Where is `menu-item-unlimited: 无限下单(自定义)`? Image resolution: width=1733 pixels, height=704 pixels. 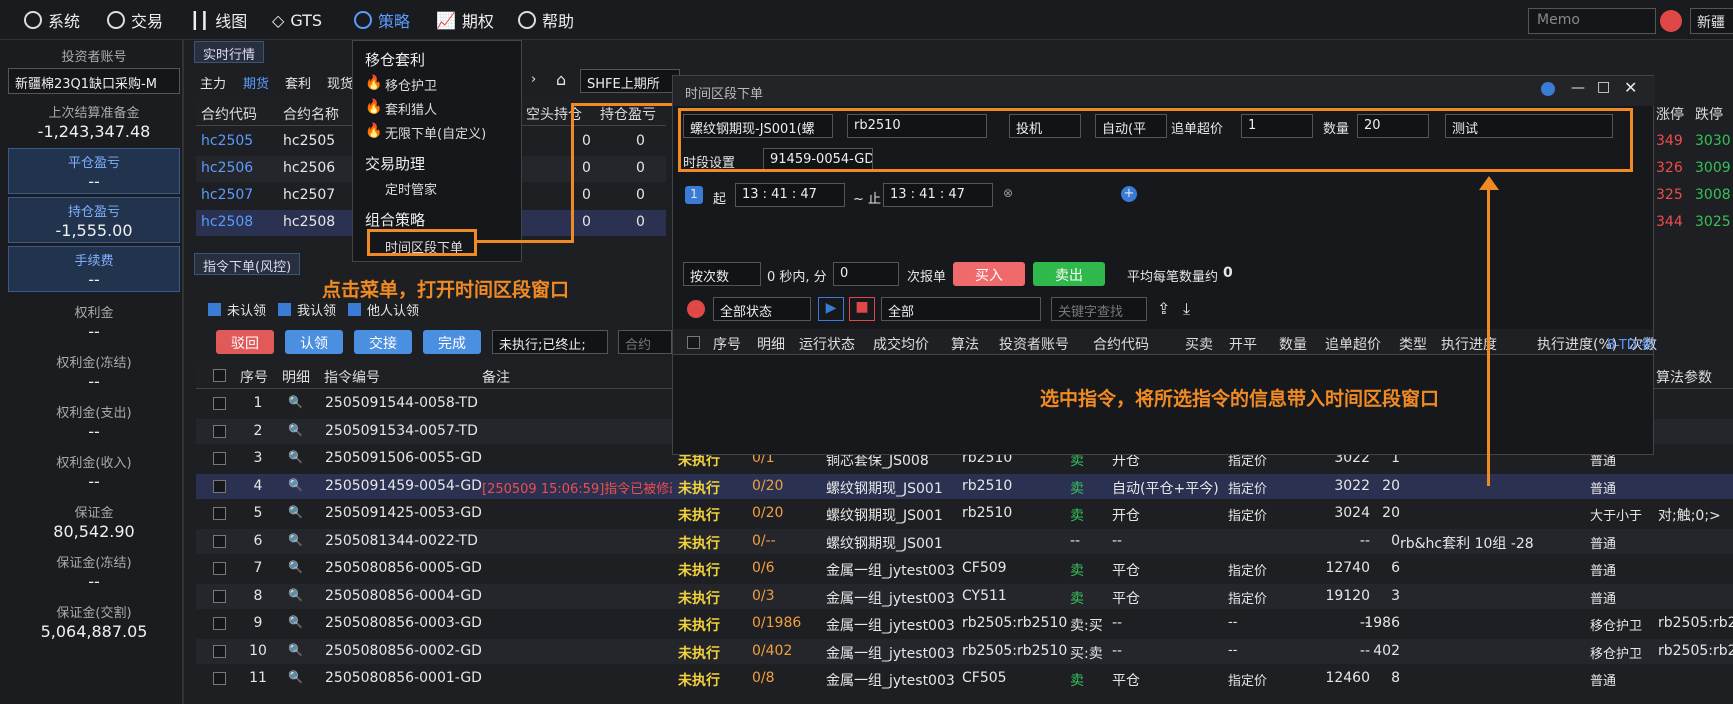 menu-item-unlimited: 无限下单(自定义) is located at coordinates (435, 132).